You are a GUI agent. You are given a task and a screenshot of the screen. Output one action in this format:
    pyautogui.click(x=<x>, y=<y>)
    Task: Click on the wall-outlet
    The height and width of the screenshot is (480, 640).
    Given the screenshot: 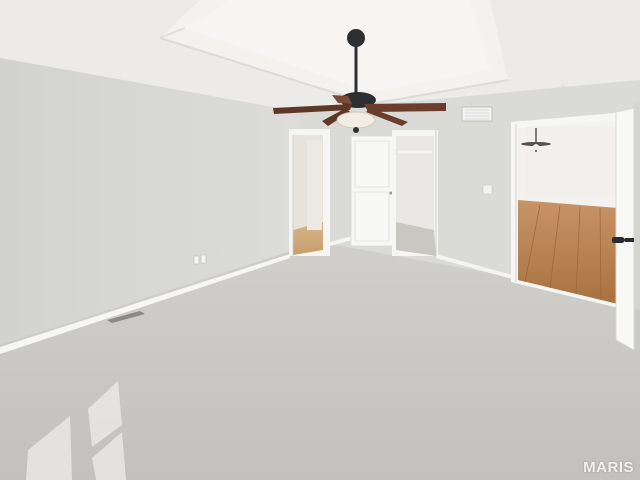 What is the action you would take?
    pyautogui.click(x=196, y=260)
    